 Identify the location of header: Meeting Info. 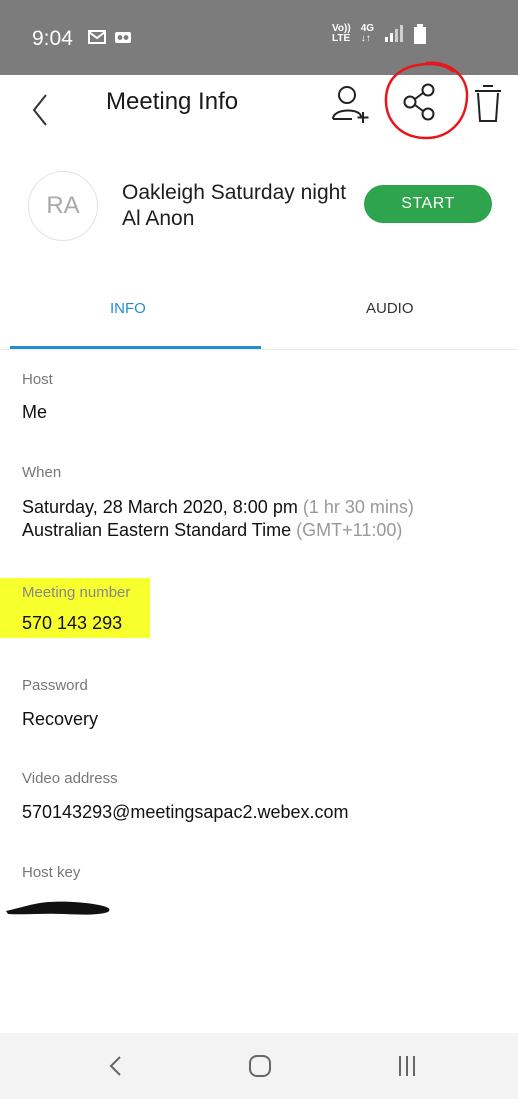
(259, 115).